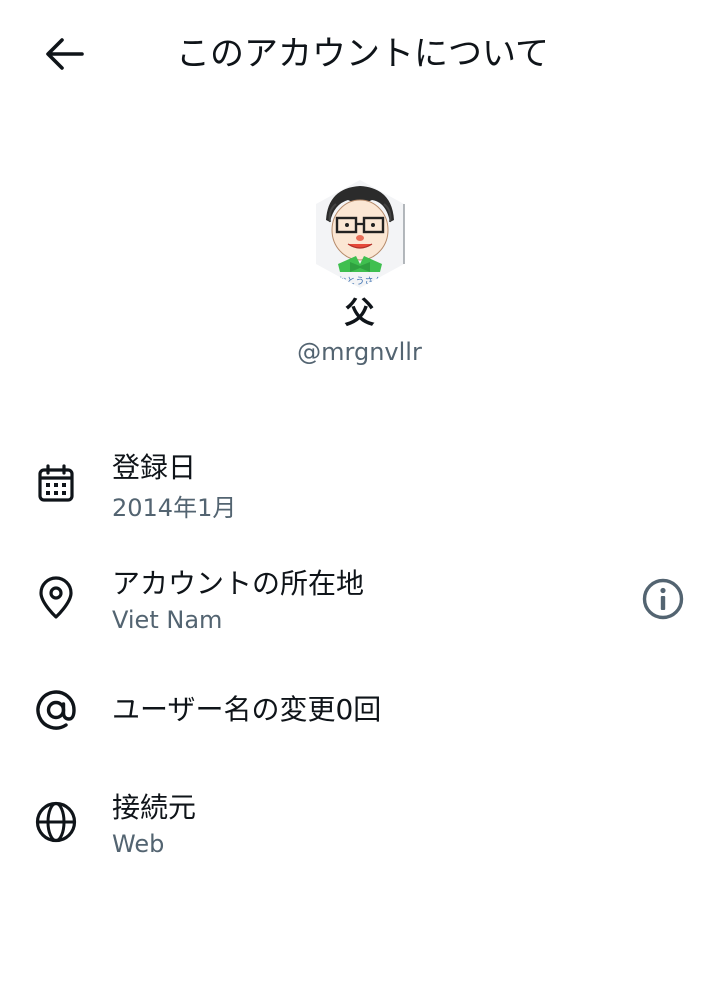 The width and height of the screenshot is (719, 1003). I want to click on calendar-icon, so click(56, 484).